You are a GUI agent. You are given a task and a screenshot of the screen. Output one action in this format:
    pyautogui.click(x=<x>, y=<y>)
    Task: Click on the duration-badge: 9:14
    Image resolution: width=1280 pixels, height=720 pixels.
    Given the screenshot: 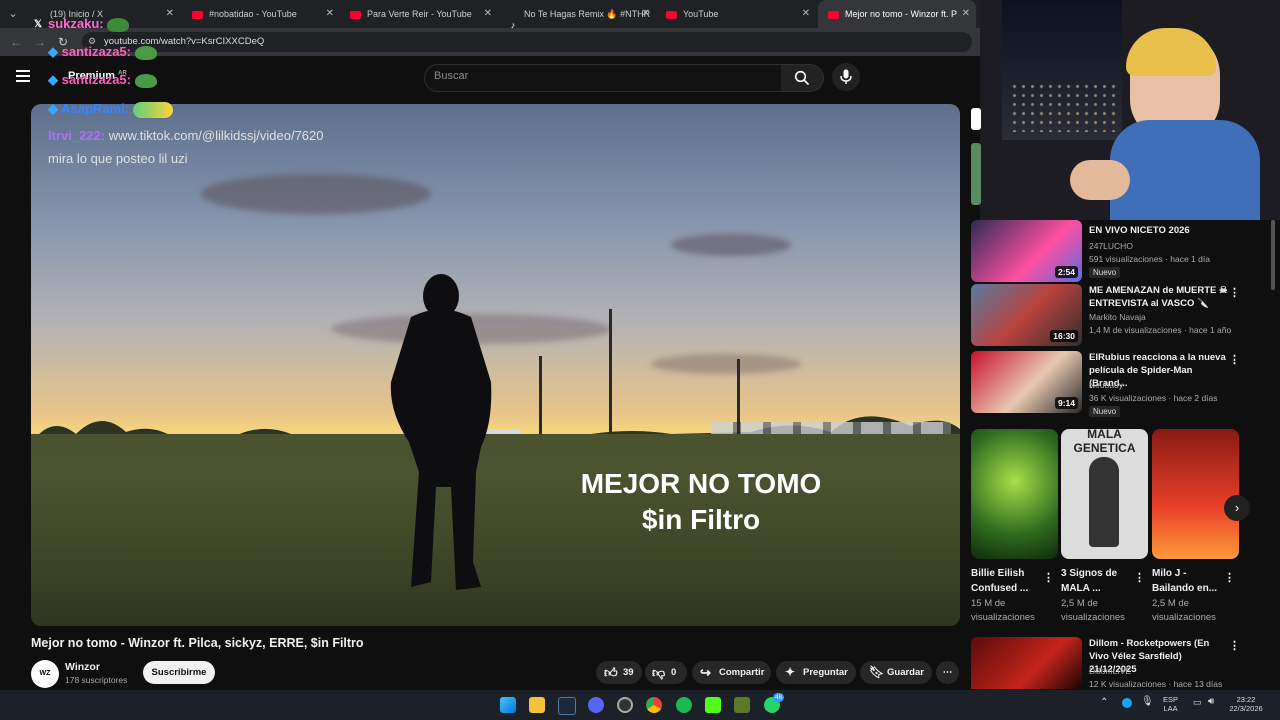 What is the action you would take?
    pyautogui.click(x=1066, y=403)
    